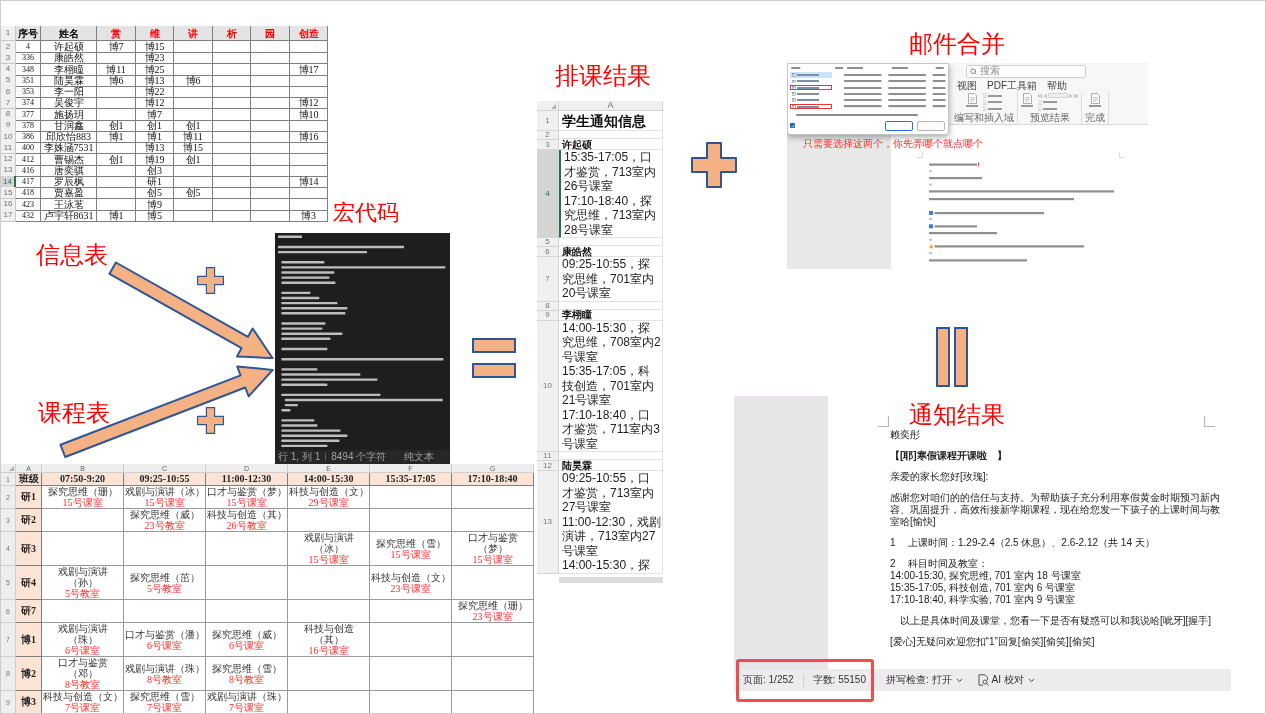  What do you see at coordinates (553, 106) in the screenshot?
I see `triangle-icon` at bounding box center [553, 106].